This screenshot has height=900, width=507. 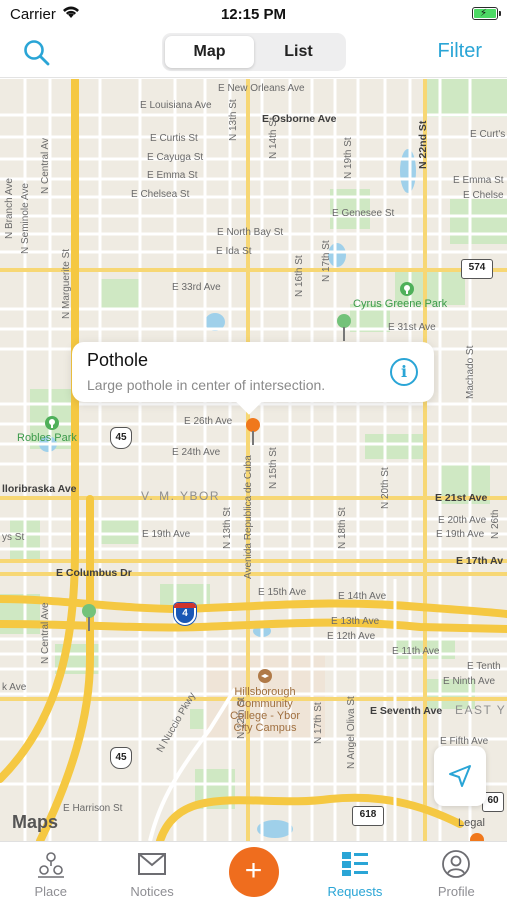 I want to click on tab-bar: Place Notices + Requests Profile, so click(x=253, y=870).